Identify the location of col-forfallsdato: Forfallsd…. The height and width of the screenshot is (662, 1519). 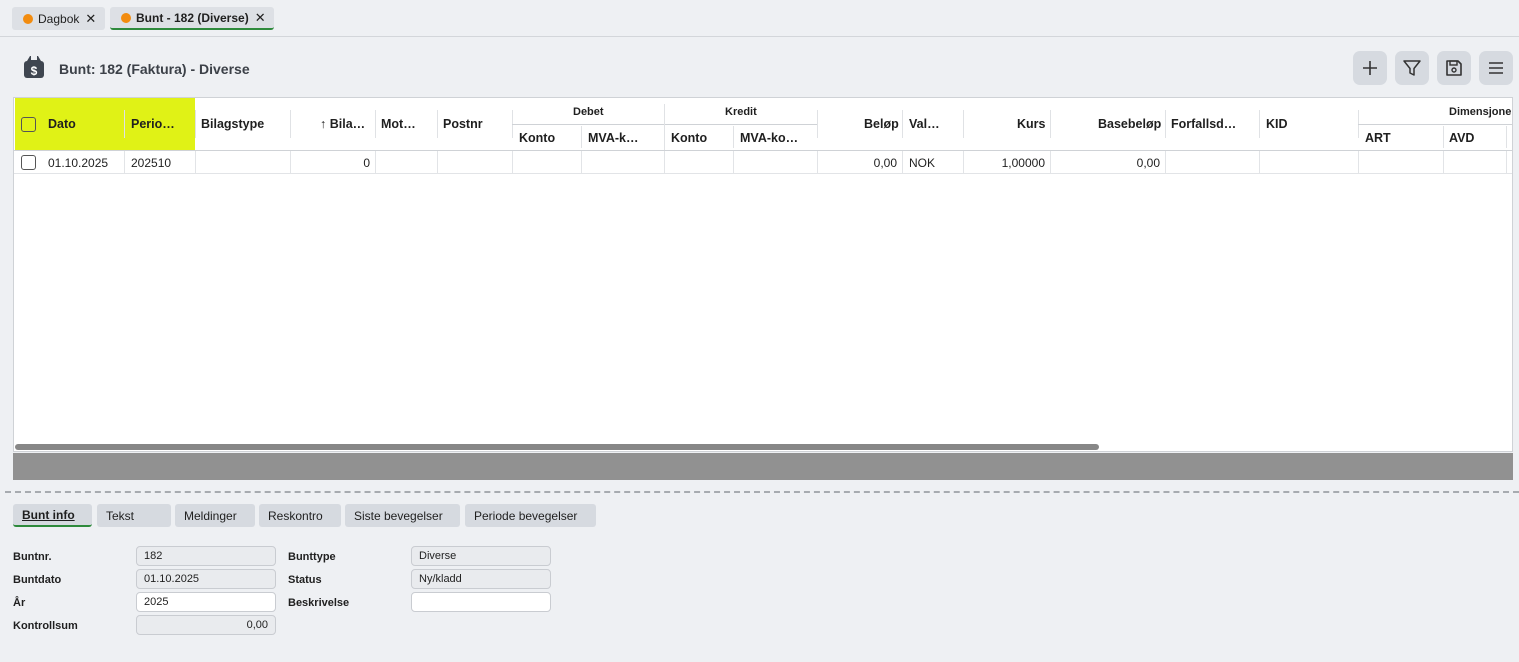
(1203, 124).